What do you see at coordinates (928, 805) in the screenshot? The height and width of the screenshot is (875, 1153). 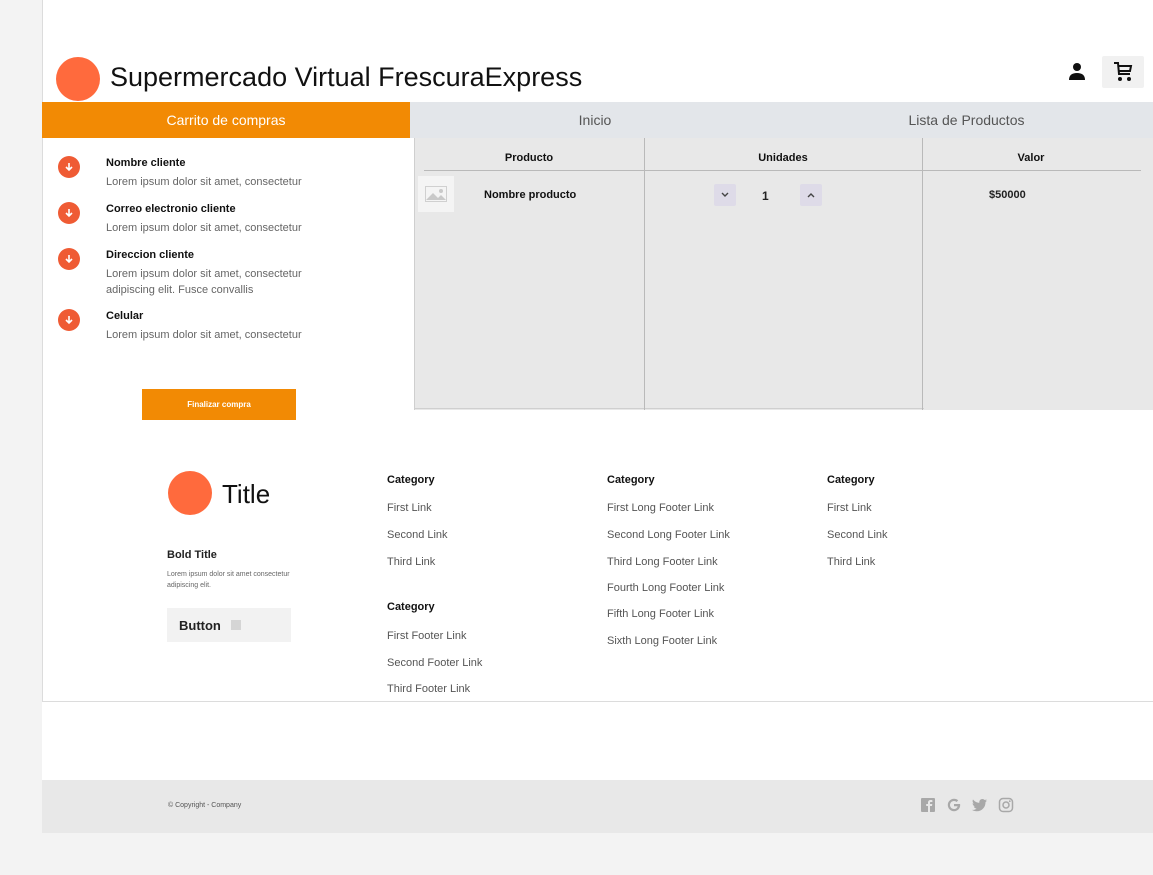 I see `facebook-icon` at bounding box center [928, 805].